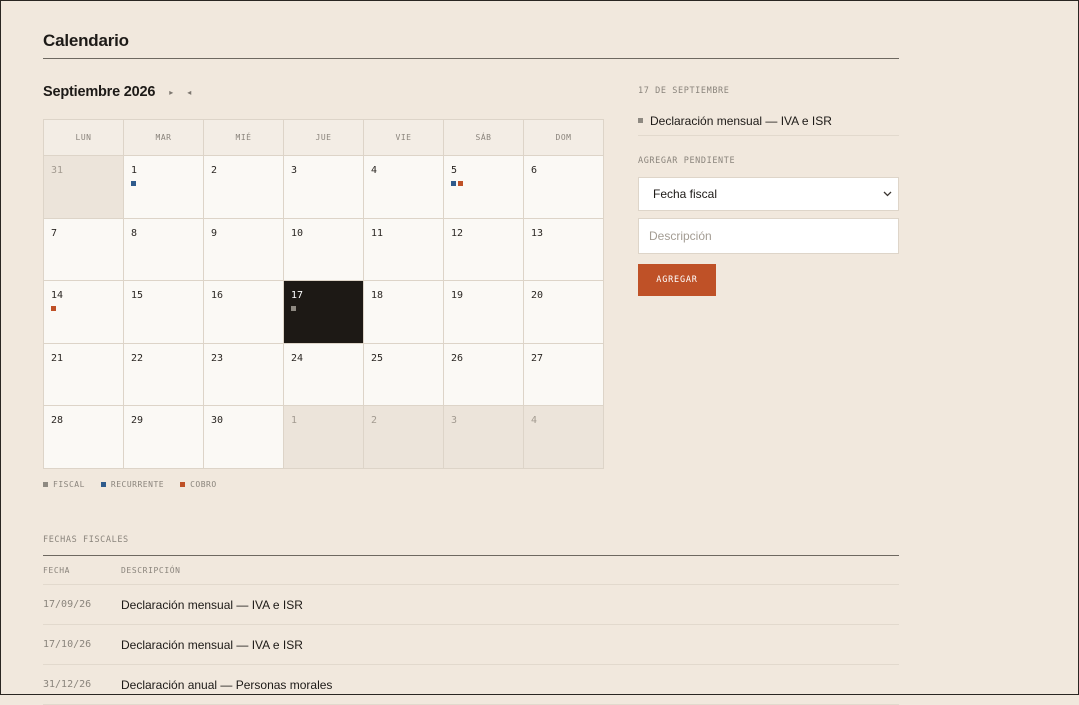 This screenshot has width=1079, height=705. Describe the element at coordinates (151, 570) in the screenshot. I see `header-description: DESCRIPCIÓN` at that location.